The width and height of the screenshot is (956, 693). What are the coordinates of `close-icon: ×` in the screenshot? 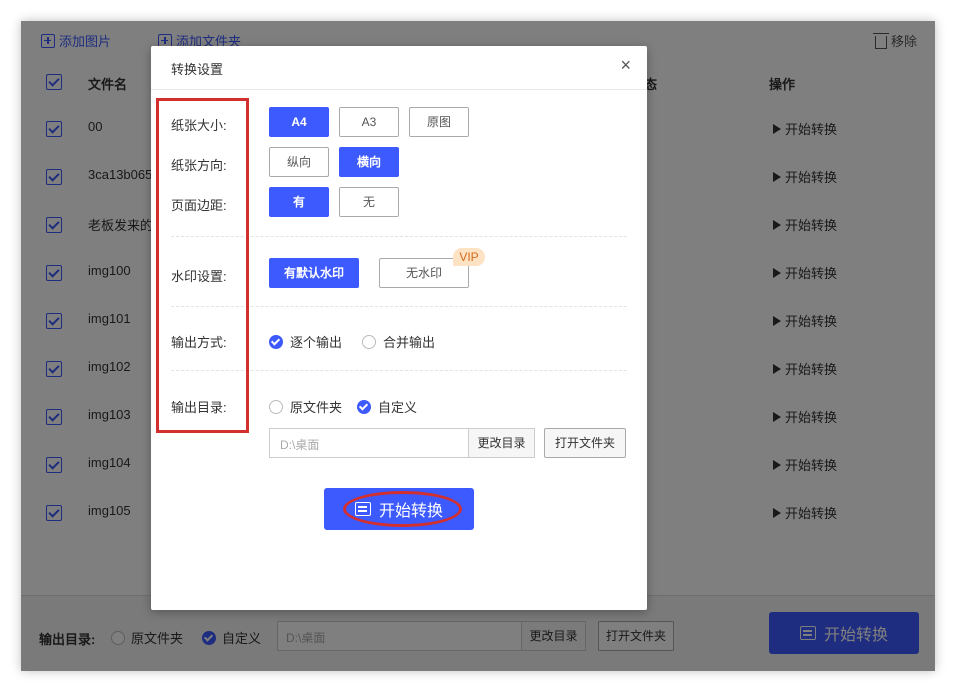 It's located at (625, 65).